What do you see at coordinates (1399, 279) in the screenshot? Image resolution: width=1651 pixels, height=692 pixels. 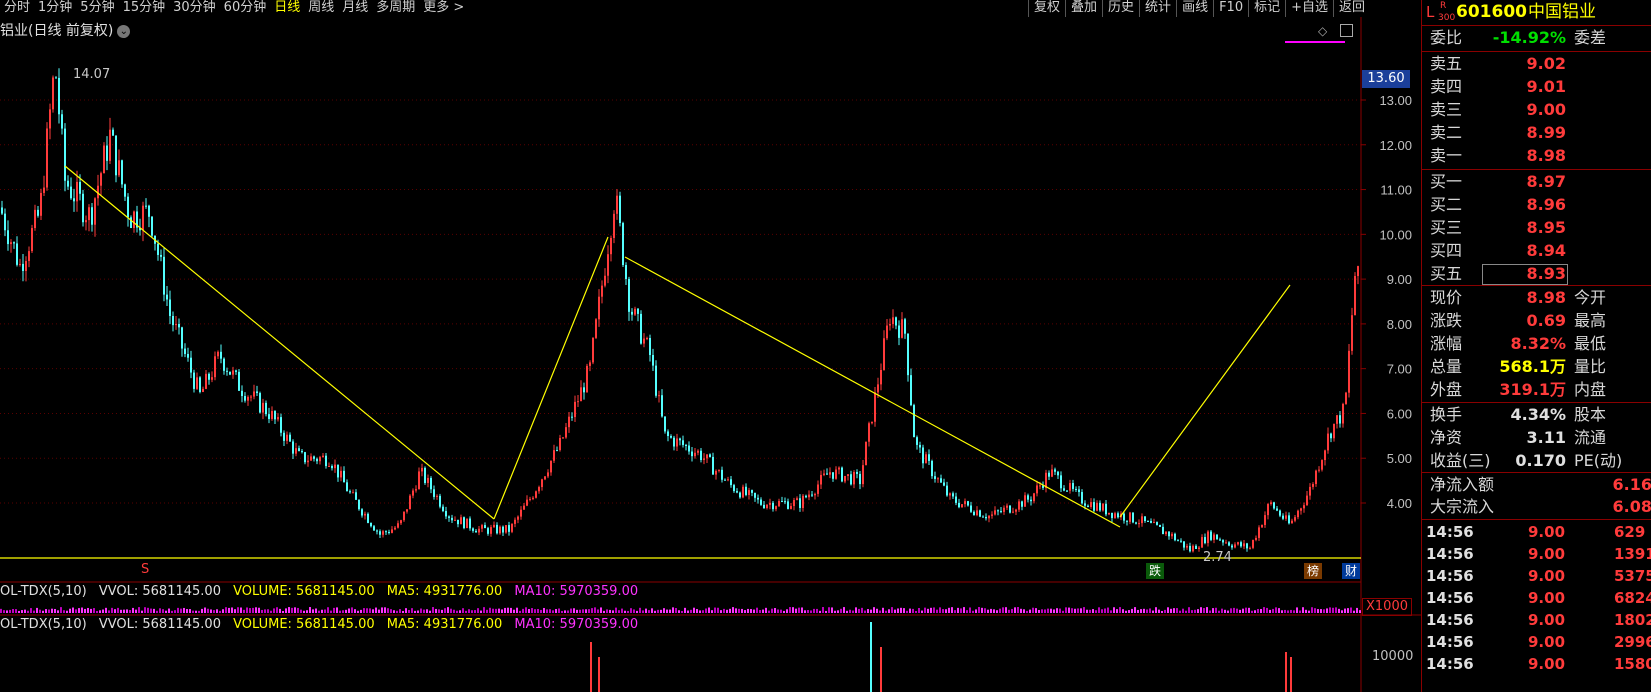 I see `y-tick-label: 9.00` at bounding box center [1399, 279].